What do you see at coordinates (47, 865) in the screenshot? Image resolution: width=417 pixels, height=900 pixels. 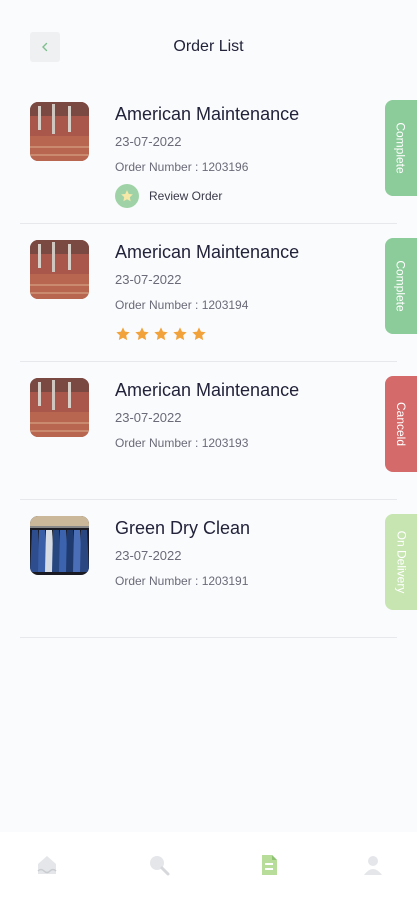 I see `home-icon` at bounding box center [47, 865].